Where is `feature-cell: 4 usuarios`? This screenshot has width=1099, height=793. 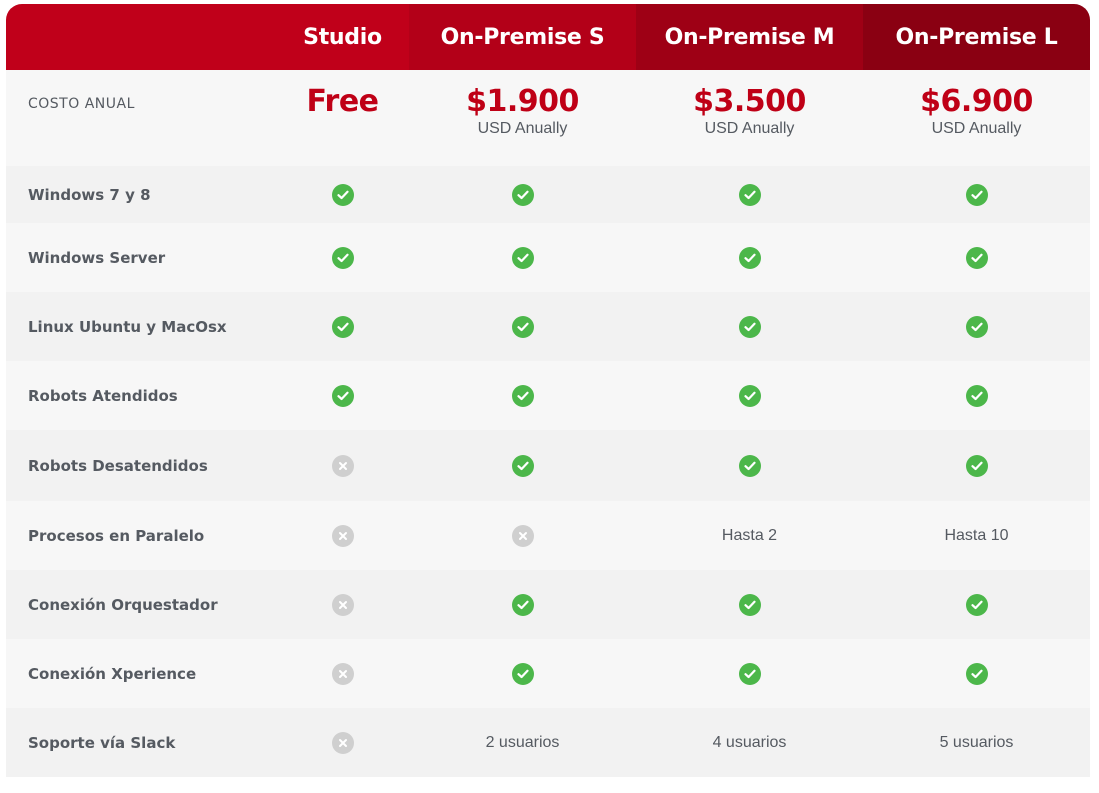
feature-cell: 4 usuarios is located at coordinates (749, 743).